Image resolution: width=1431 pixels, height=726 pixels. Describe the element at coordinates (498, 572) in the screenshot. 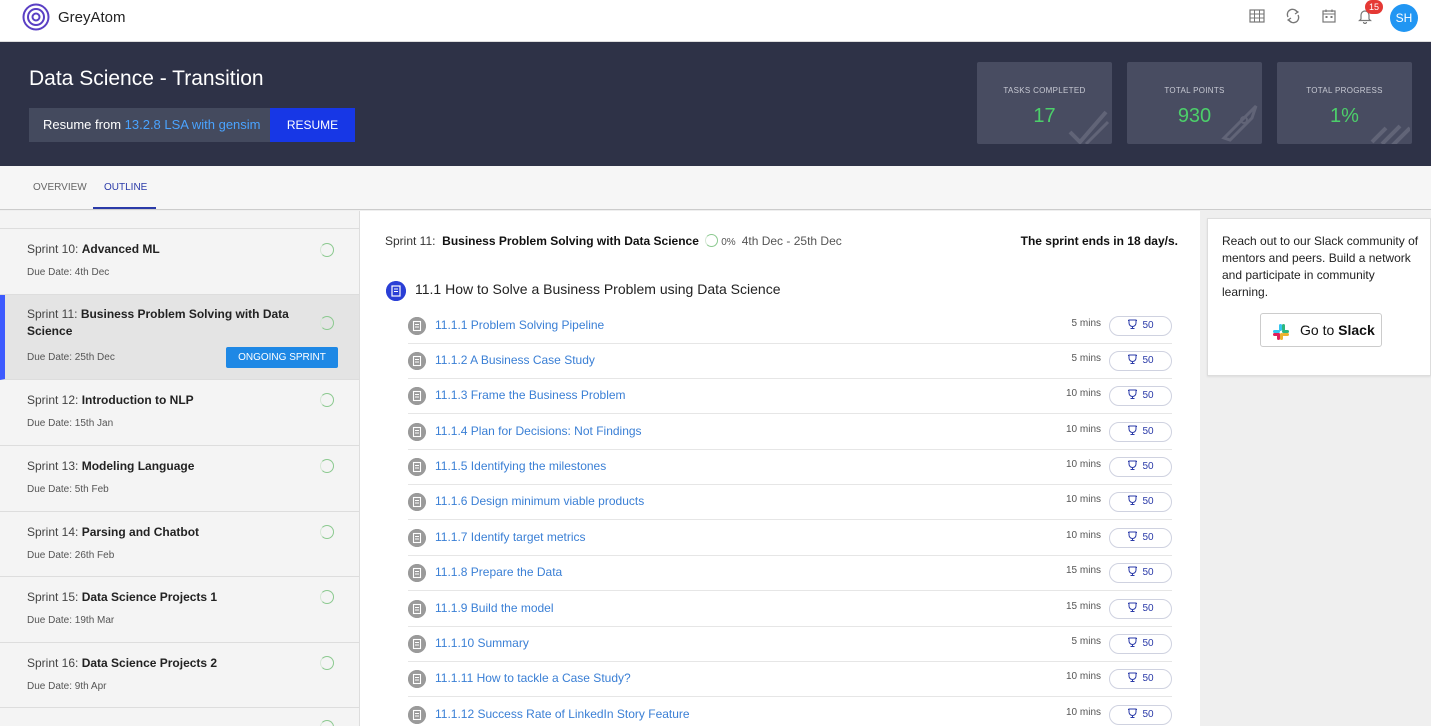

I see `lesson-title: 11.1.8 Prepare the Data` at that location.